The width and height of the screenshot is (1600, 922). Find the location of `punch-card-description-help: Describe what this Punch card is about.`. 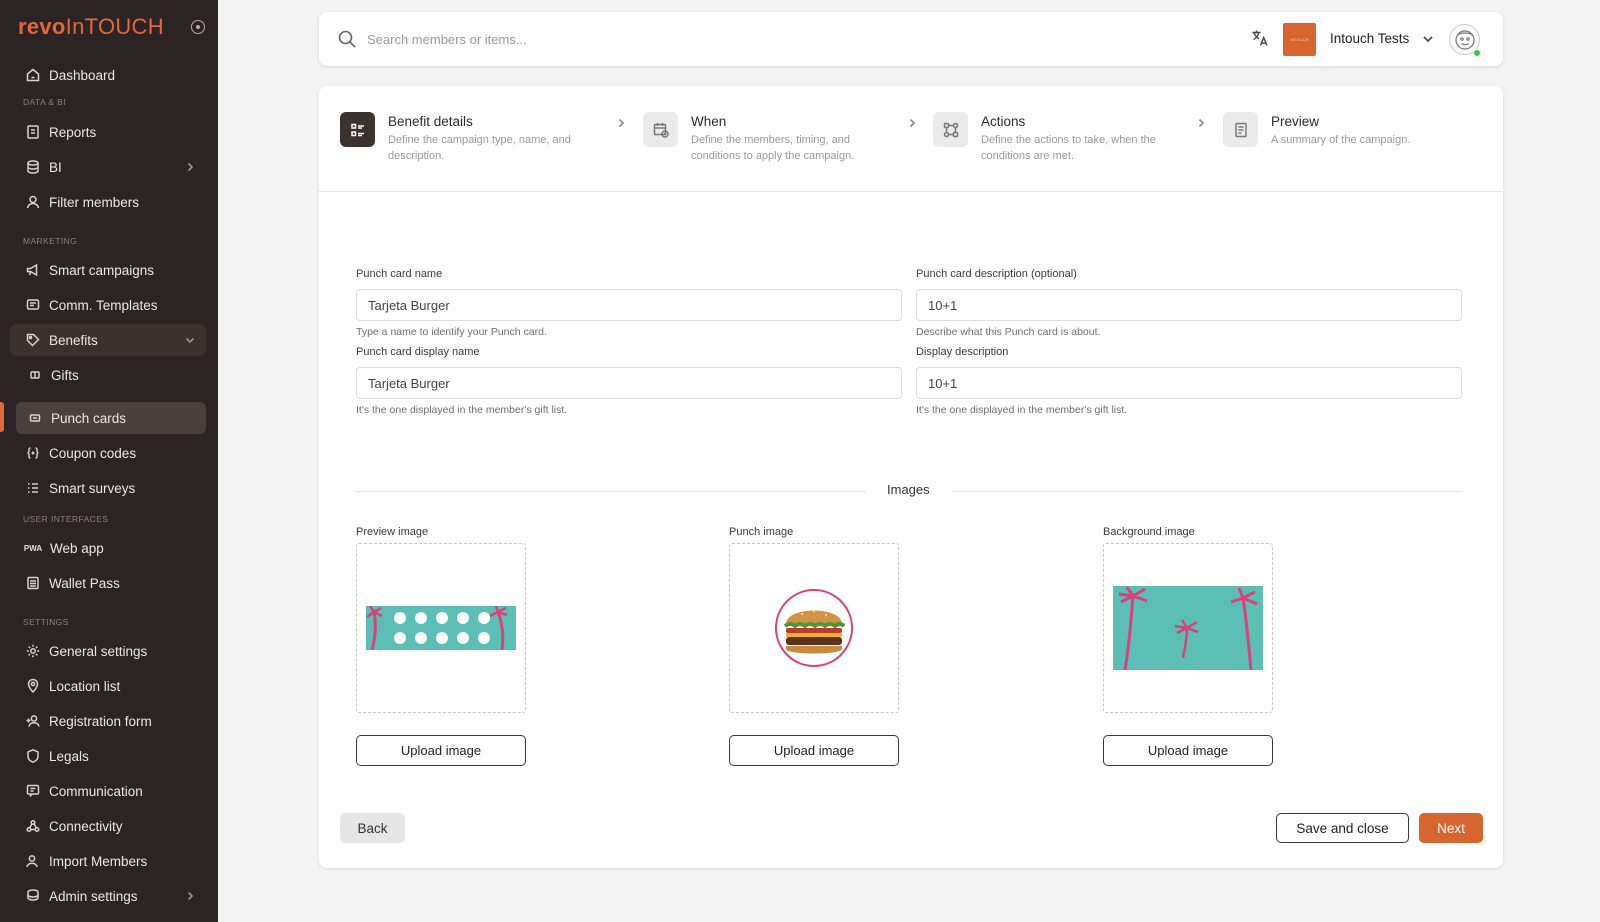

punch-card-description-help: Describe what this Punch card is about. is located at coordinates (1008, 332).